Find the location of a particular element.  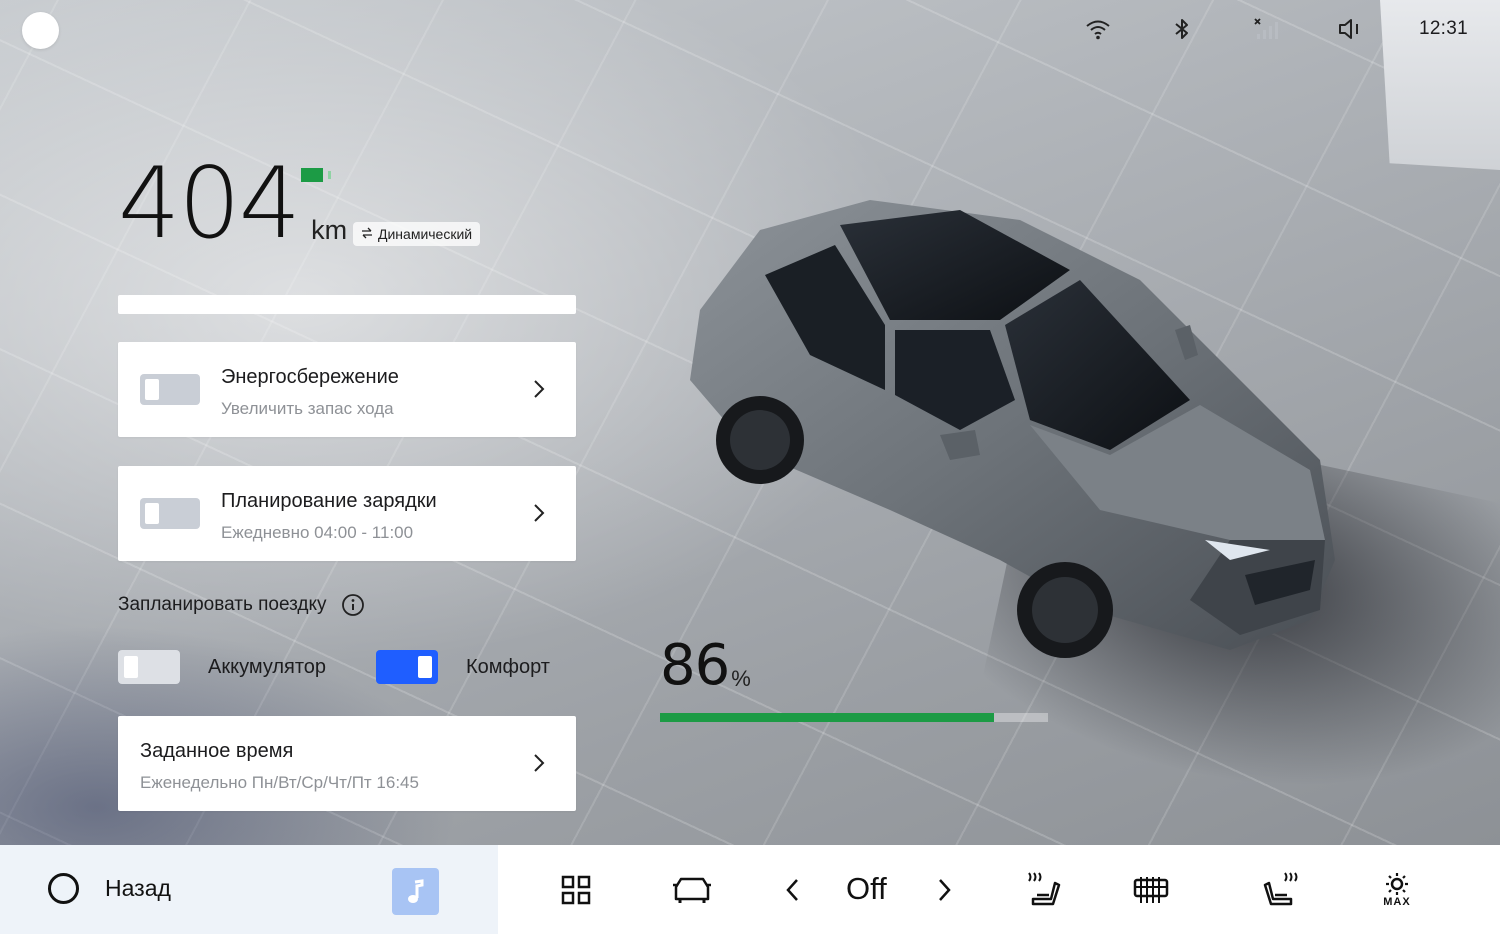

wifi-icon is located at coordinates (1098, 29).